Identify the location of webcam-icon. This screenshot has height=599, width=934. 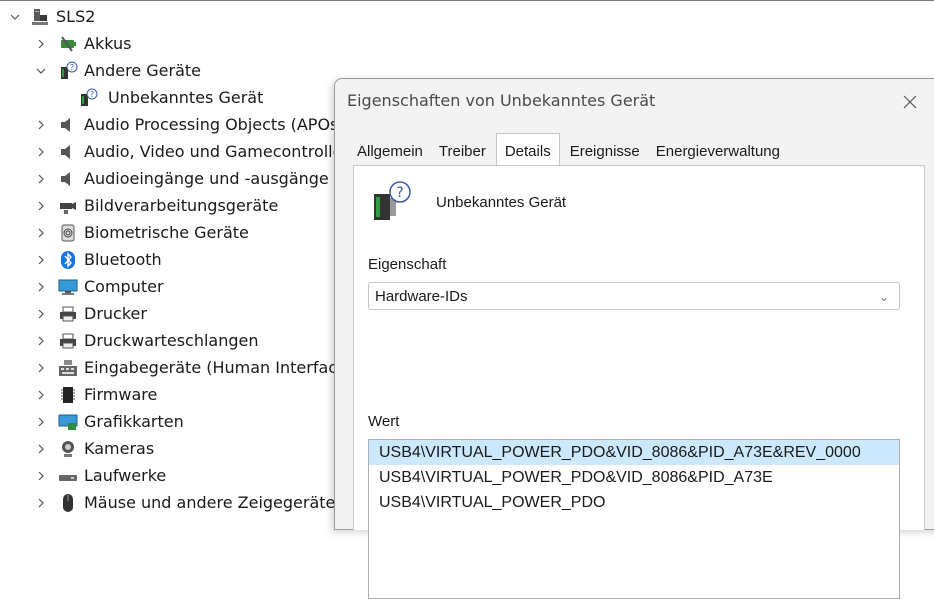
(68, 449).